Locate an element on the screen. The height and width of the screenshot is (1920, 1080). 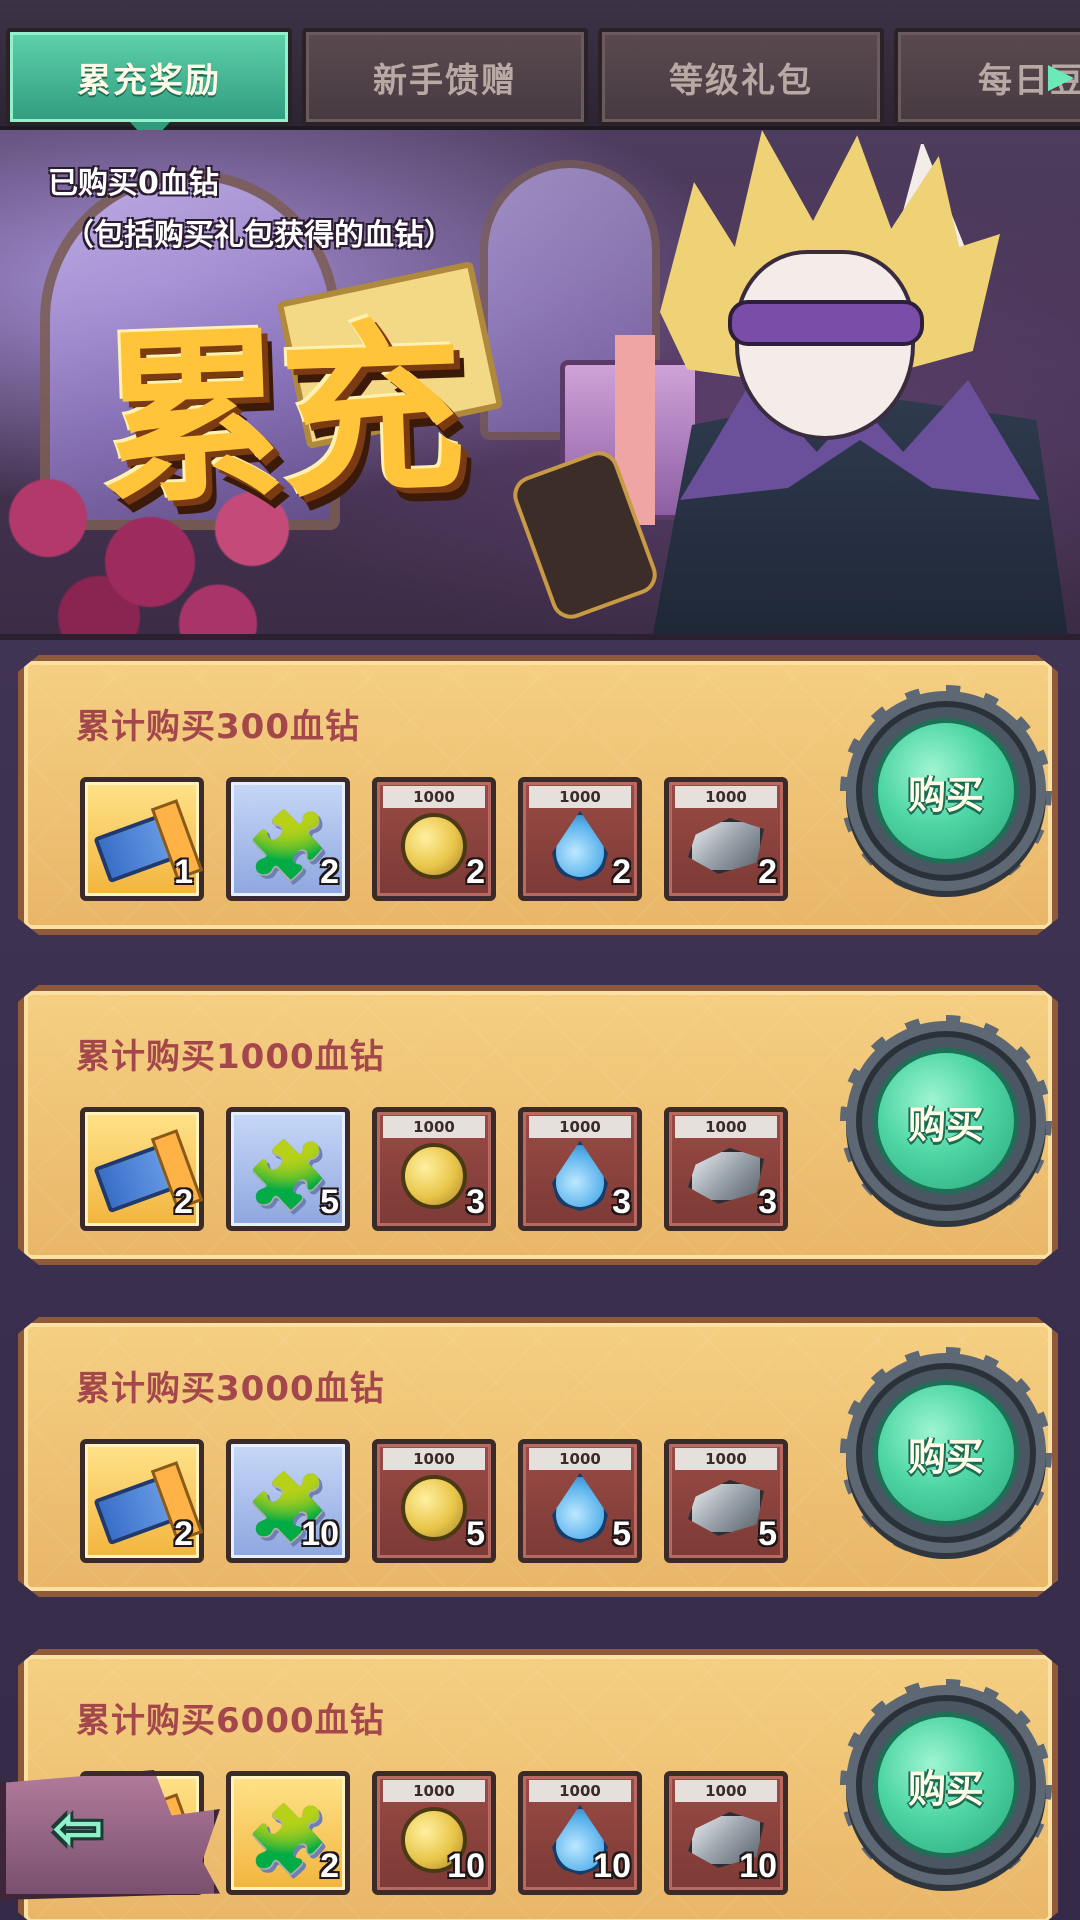
character-portrait is located at coordinates (793, 382).